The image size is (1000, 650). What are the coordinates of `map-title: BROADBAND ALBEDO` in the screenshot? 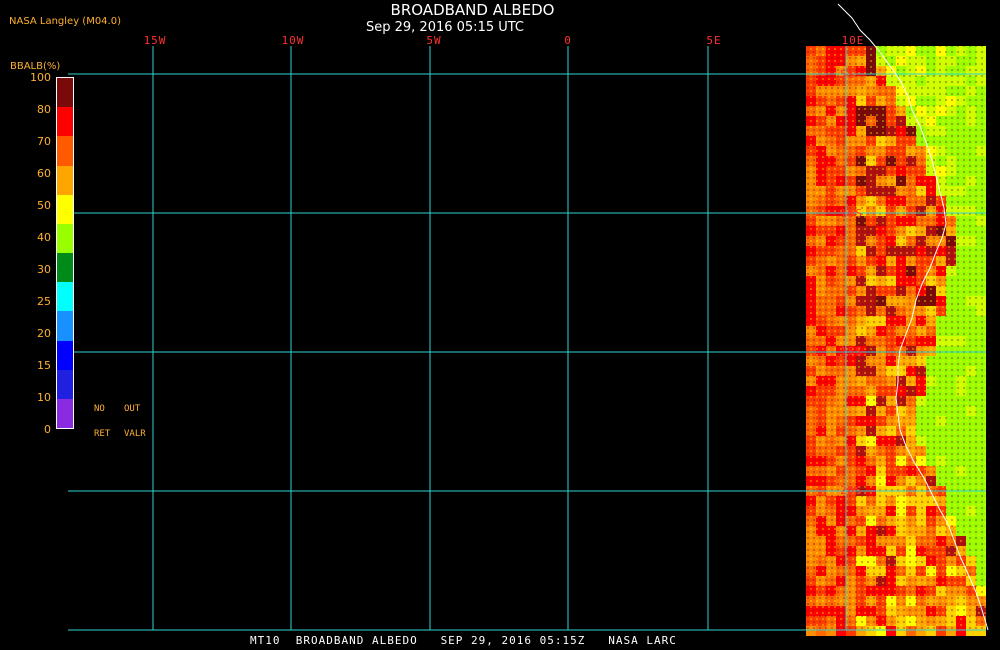 It's located at (472, 10).